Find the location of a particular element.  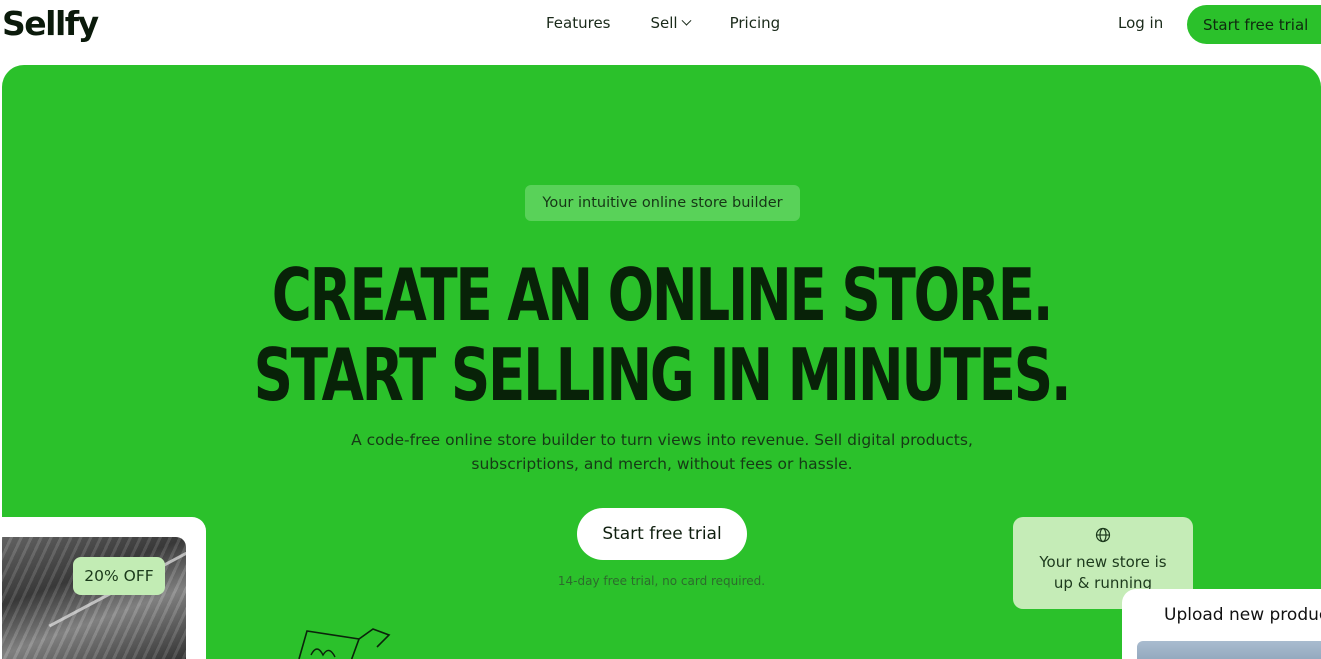

nav-link-label: Pricing is located at coordinates (755, 23).